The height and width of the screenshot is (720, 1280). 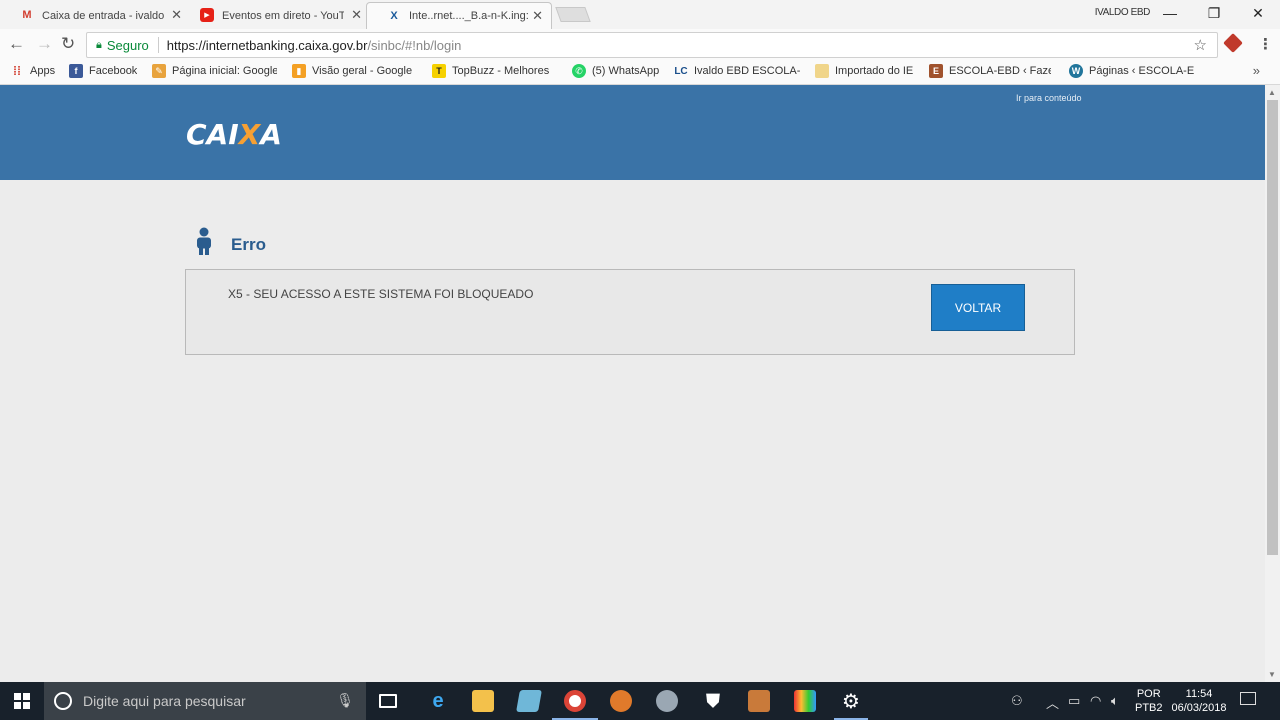 I want to click on language-indicator: POR PTB2, so click(x=1149, y=701).